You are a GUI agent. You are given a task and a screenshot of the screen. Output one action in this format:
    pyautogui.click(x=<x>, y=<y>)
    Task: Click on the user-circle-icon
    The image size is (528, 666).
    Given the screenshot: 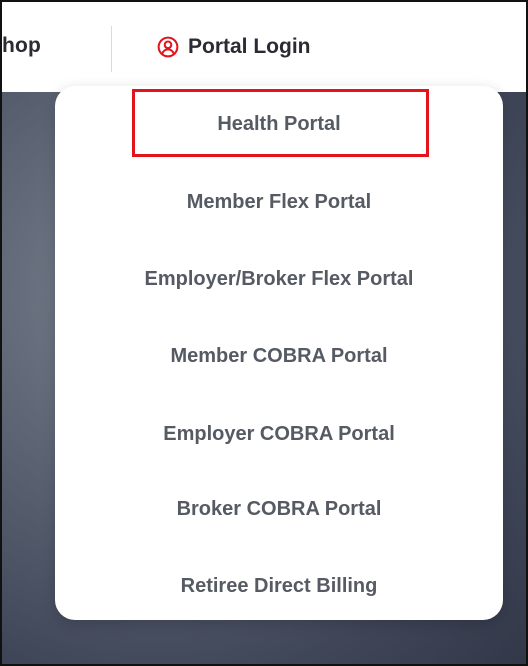 What is the action you would take?
    pyautogui.click(x=168, y=47)
    